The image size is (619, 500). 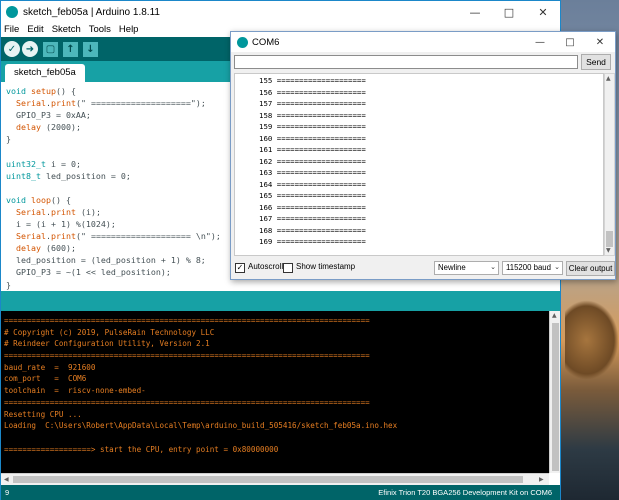 I want to click on console-vertical-scrollbar: ▲, so click(x=554, y=392).